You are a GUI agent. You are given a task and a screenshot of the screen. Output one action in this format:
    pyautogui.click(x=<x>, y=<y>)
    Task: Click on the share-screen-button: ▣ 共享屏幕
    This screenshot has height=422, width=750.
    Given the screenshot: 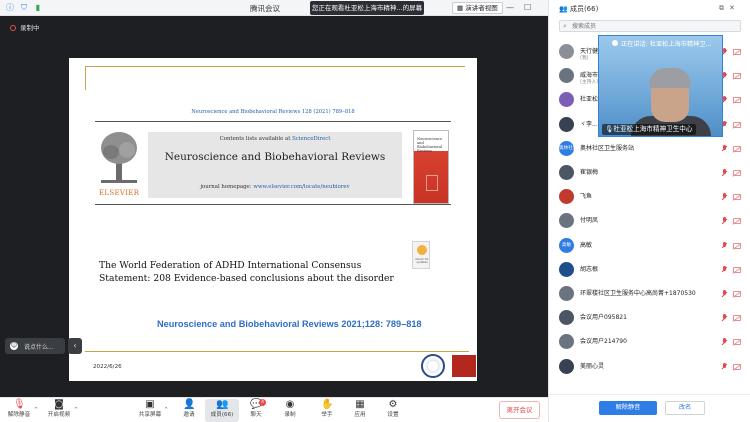 What is the action you would take?
    pyautogui.click(x=150, y=410)
    